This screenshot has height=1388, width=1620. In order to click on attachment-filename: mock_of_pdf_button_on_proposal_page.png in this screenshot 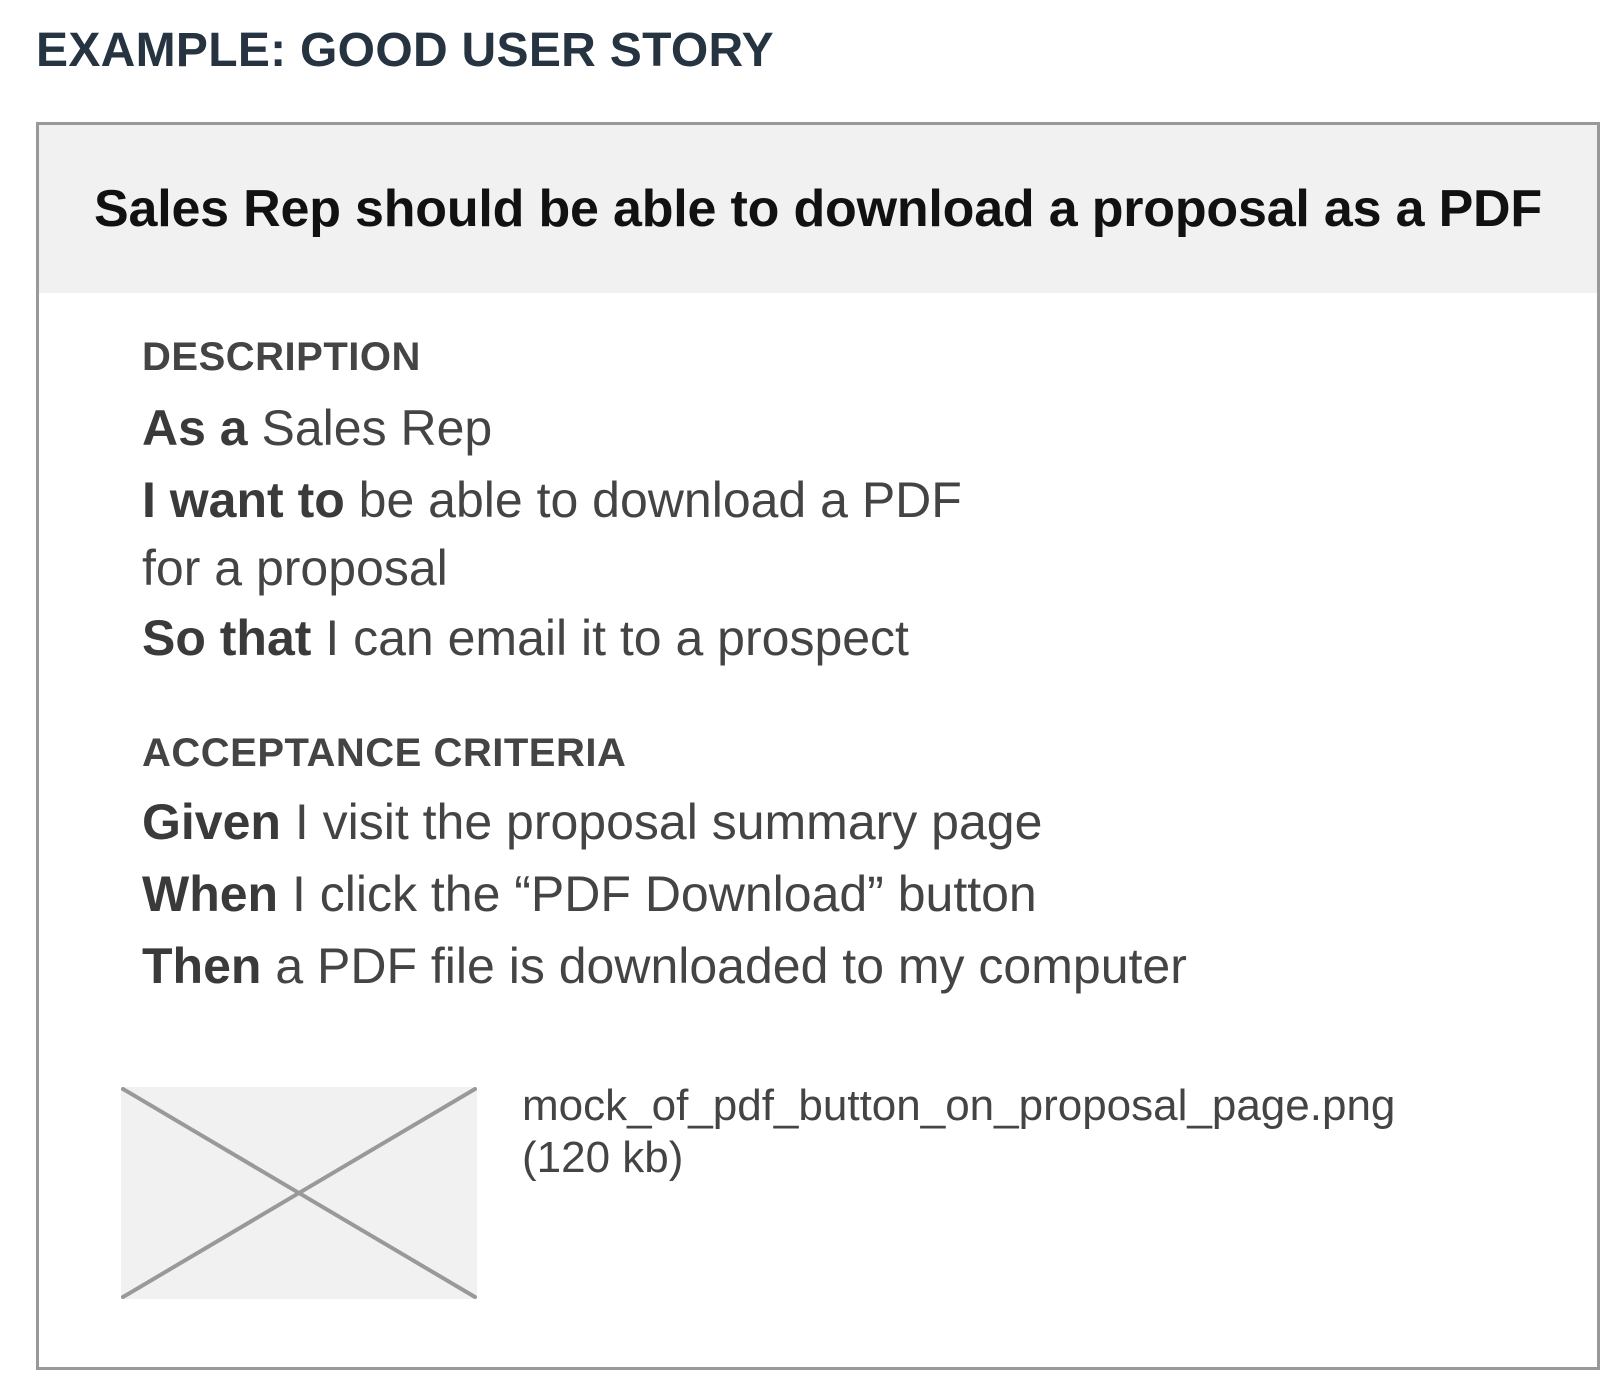, I will do `click(958, 1106)`.